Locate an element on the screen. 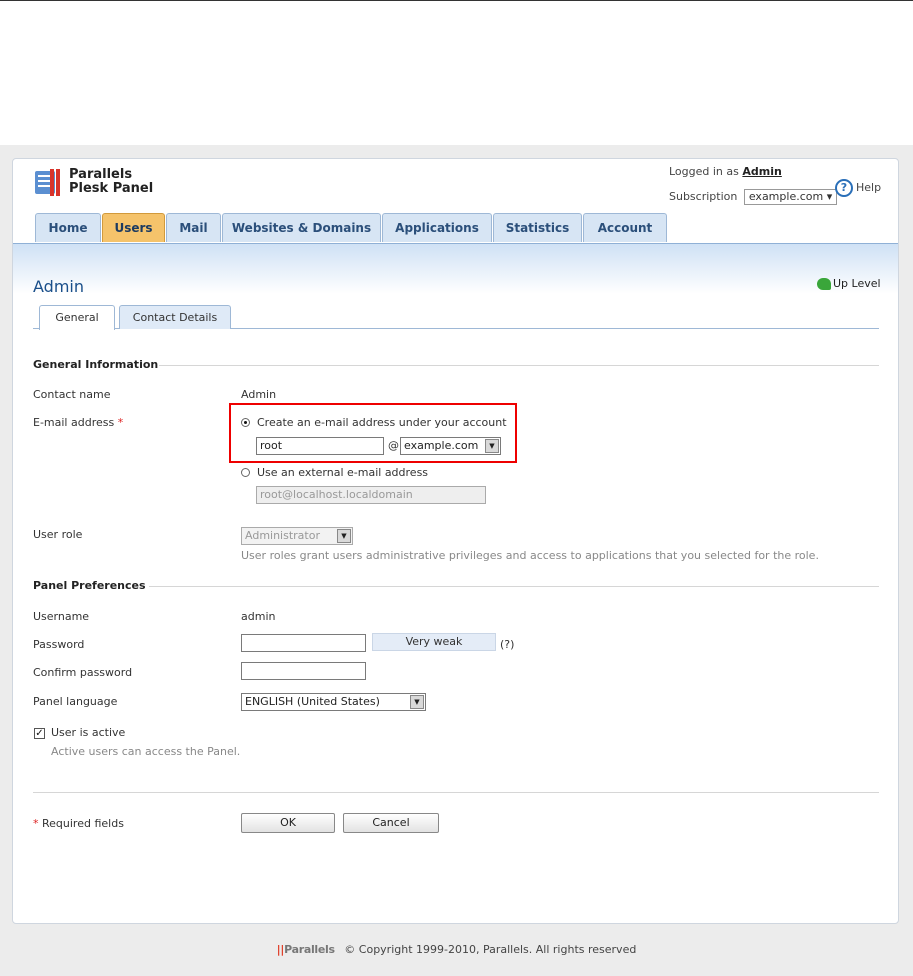 This screenshot has width=913, height=976. confirm-password-label: Confirm password is located at coordinates (83, 672).